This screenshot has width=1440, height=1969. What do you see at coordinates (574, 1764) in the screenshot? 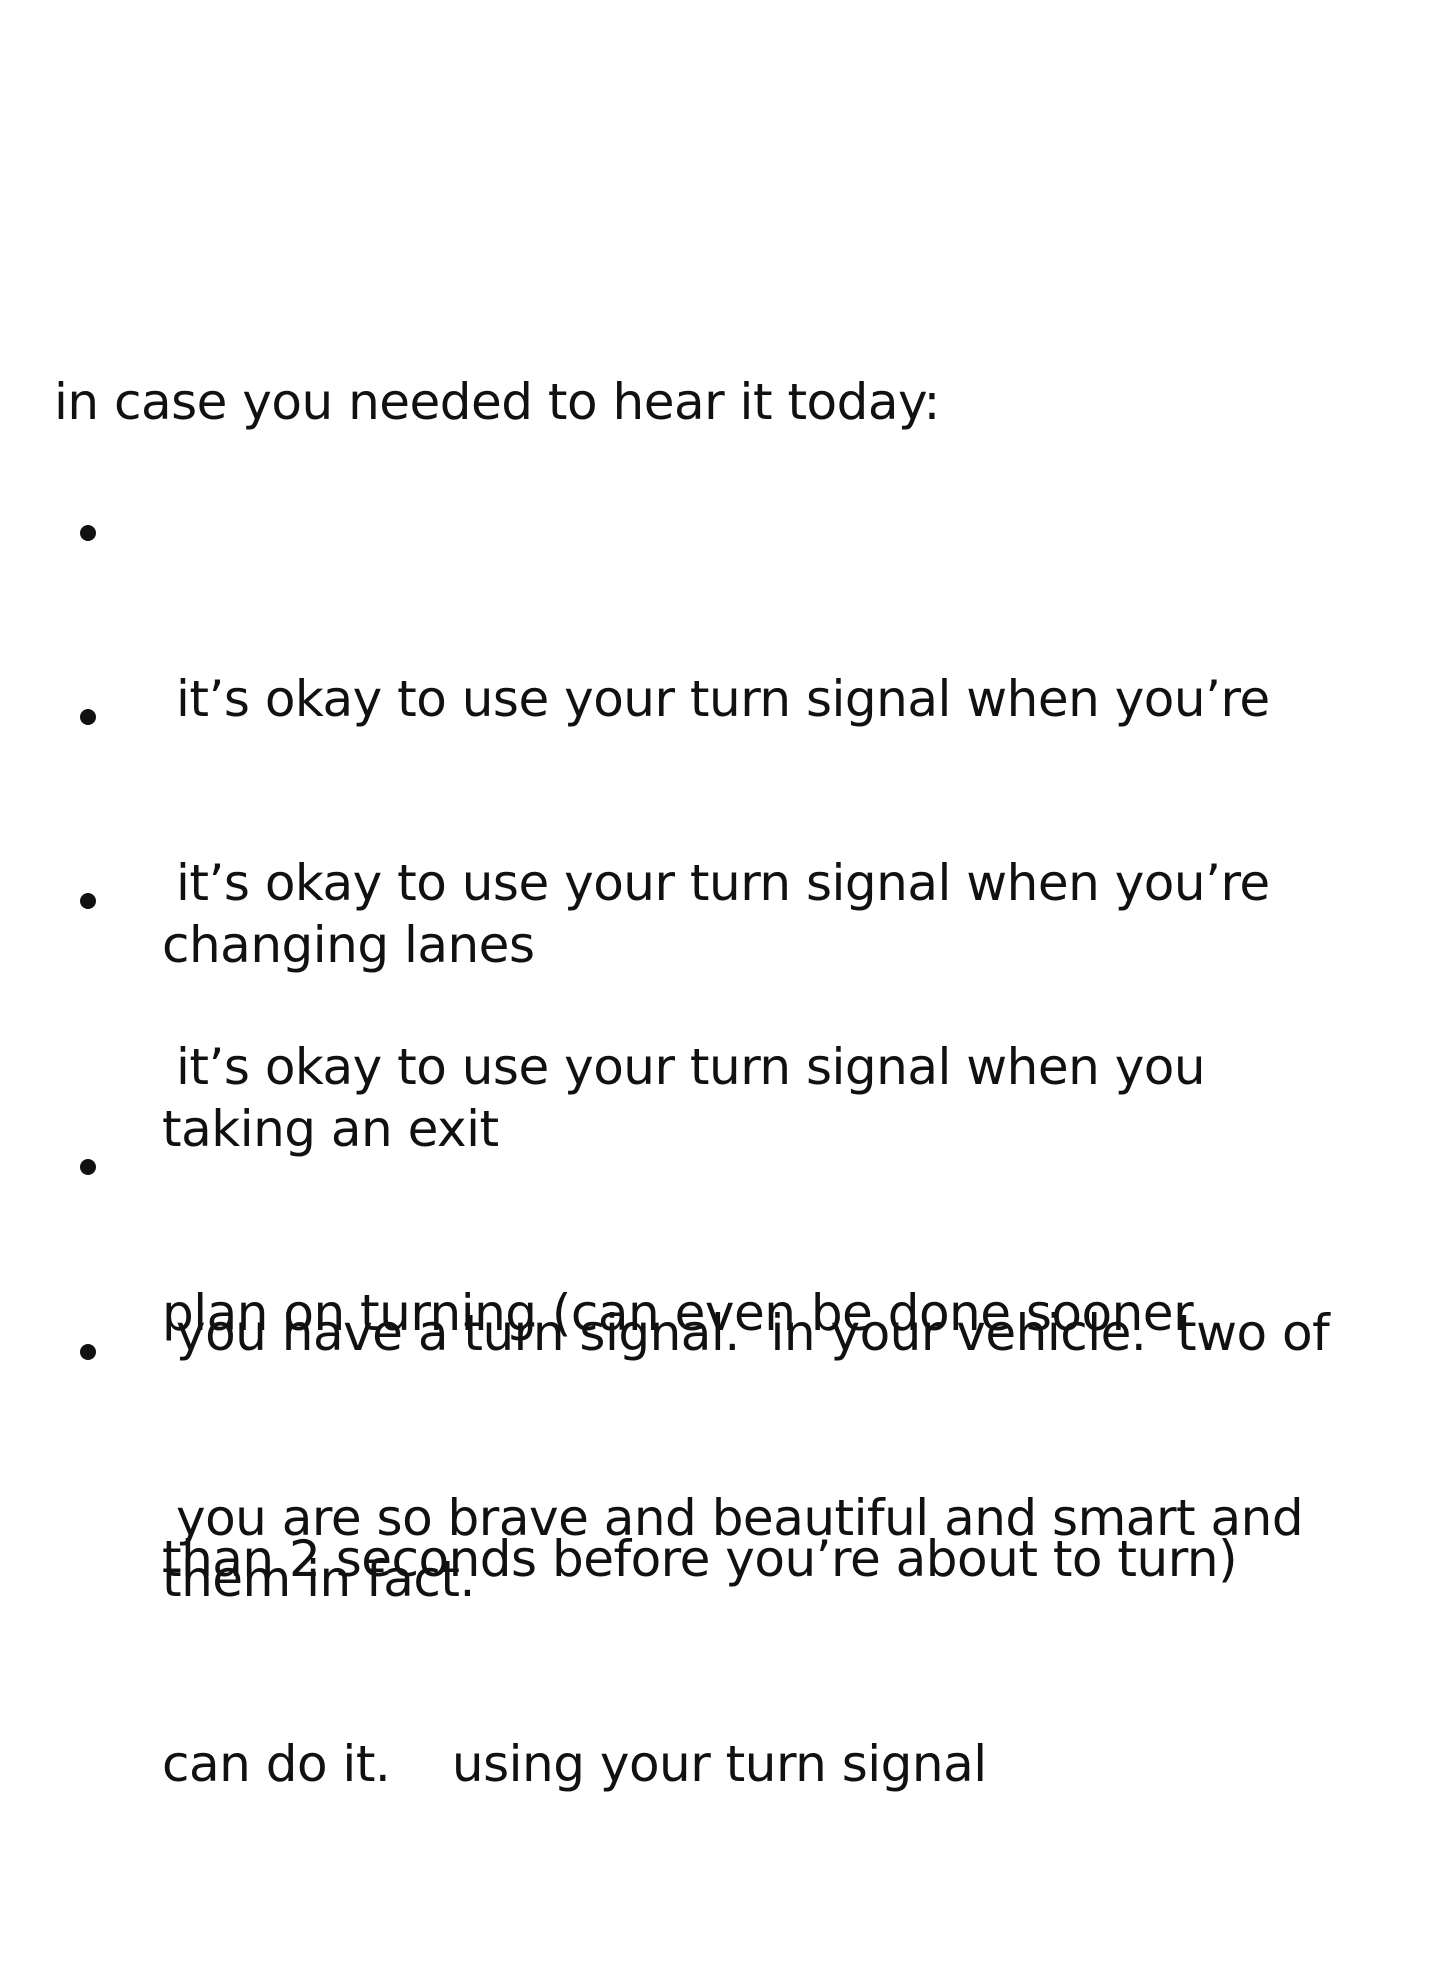
I see `bullet-line: can do it. using your turn signal` at bounding box center [574, 1764].